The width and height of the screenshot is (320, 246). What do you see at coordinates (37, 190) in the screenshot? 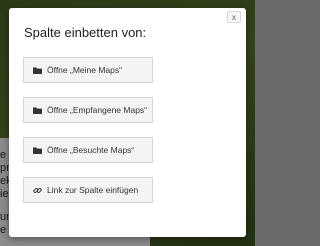
I see `link-icon` at bounding box center [37, 190].